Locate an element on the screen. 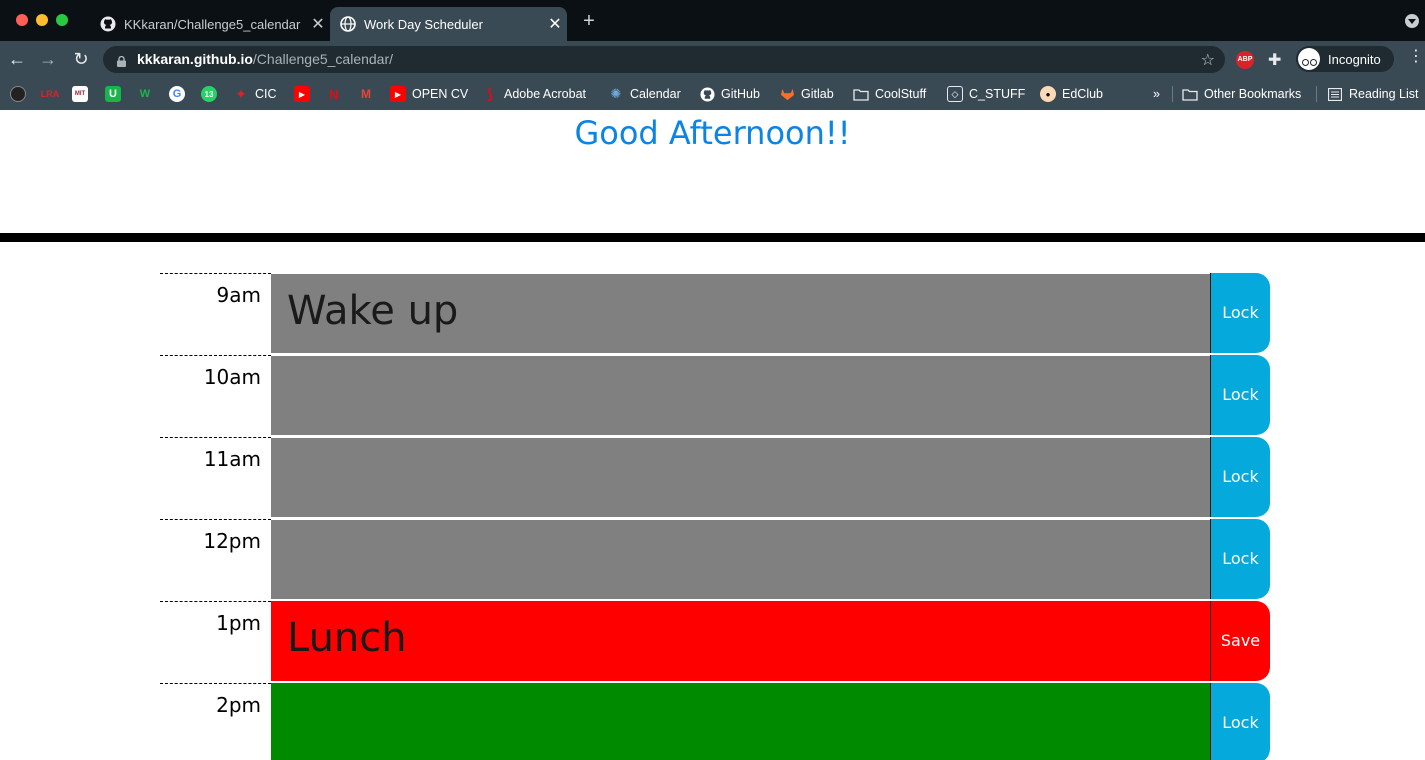  bookmark-mit-icon: MIT is located at coordinates (83, 94).